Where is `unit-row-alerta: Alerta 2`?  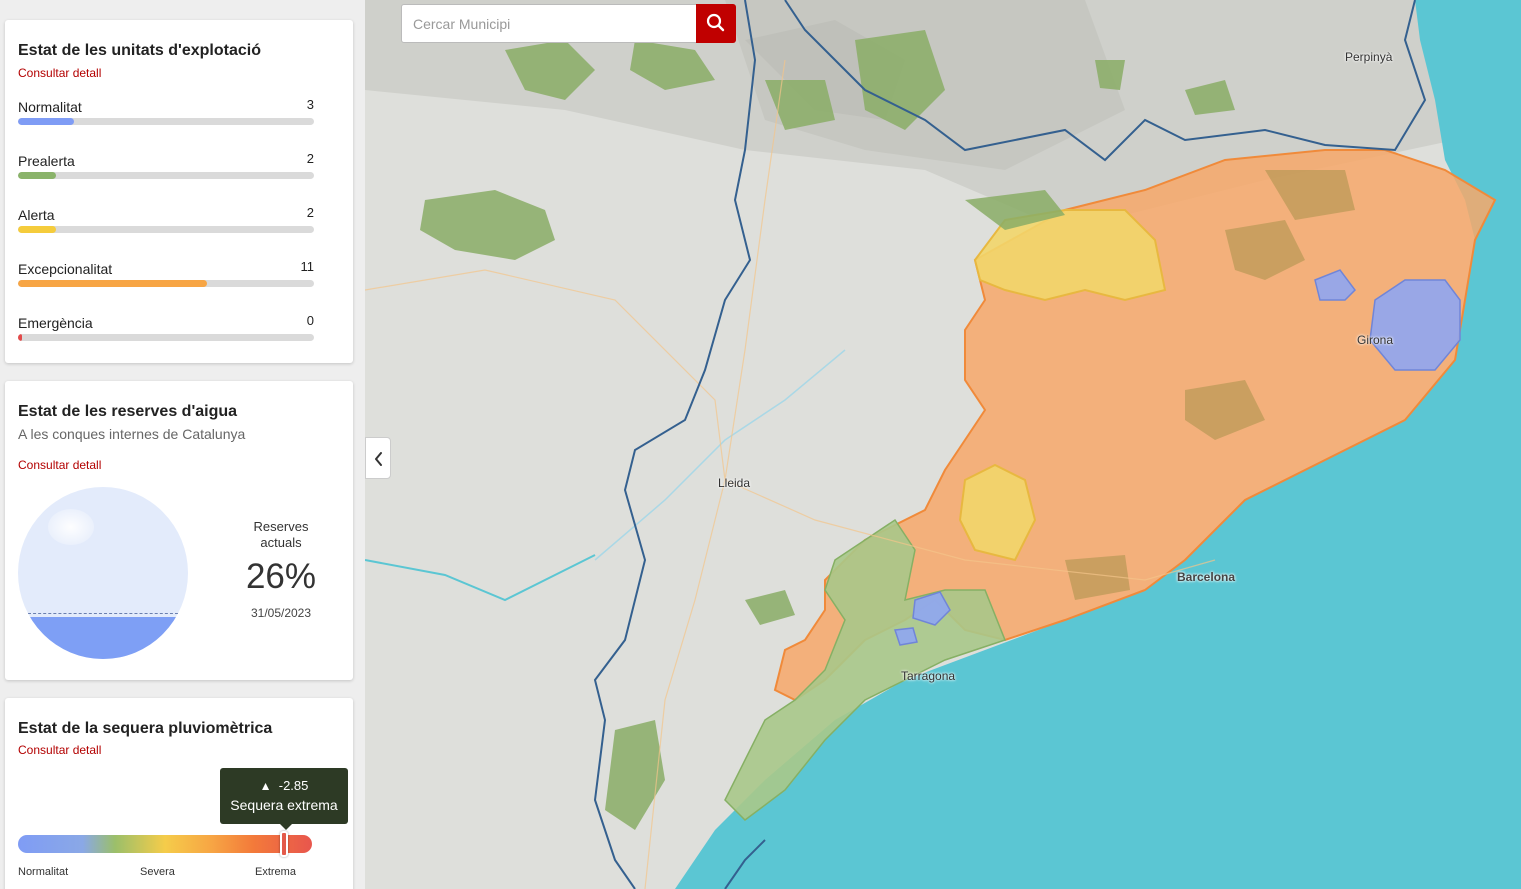
unit-row-alerta: Alerta 2 is located at coordinates (166, 221).